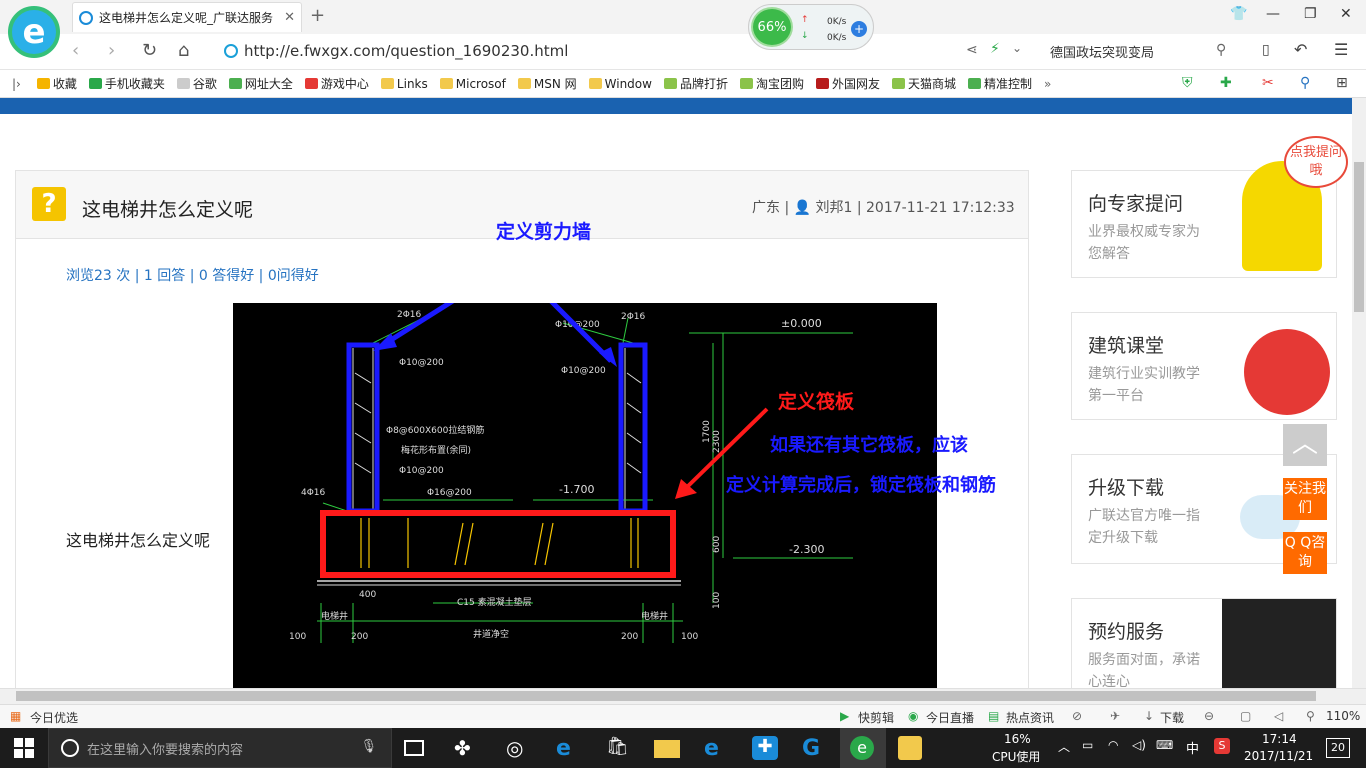 The height and width of the screenshot is (768, 1366). Describe the element at coordinates (75, 50) in the screenshot. I see `back-icon: ‹` at that location.